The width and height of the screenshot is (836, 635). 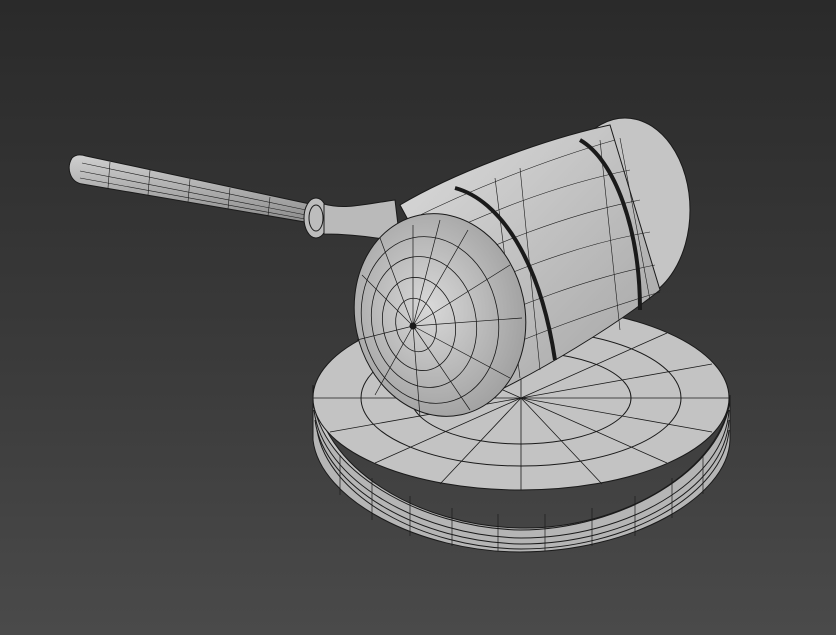 I want to click on gavel-handle-shaft, so click(x=189, y=188).